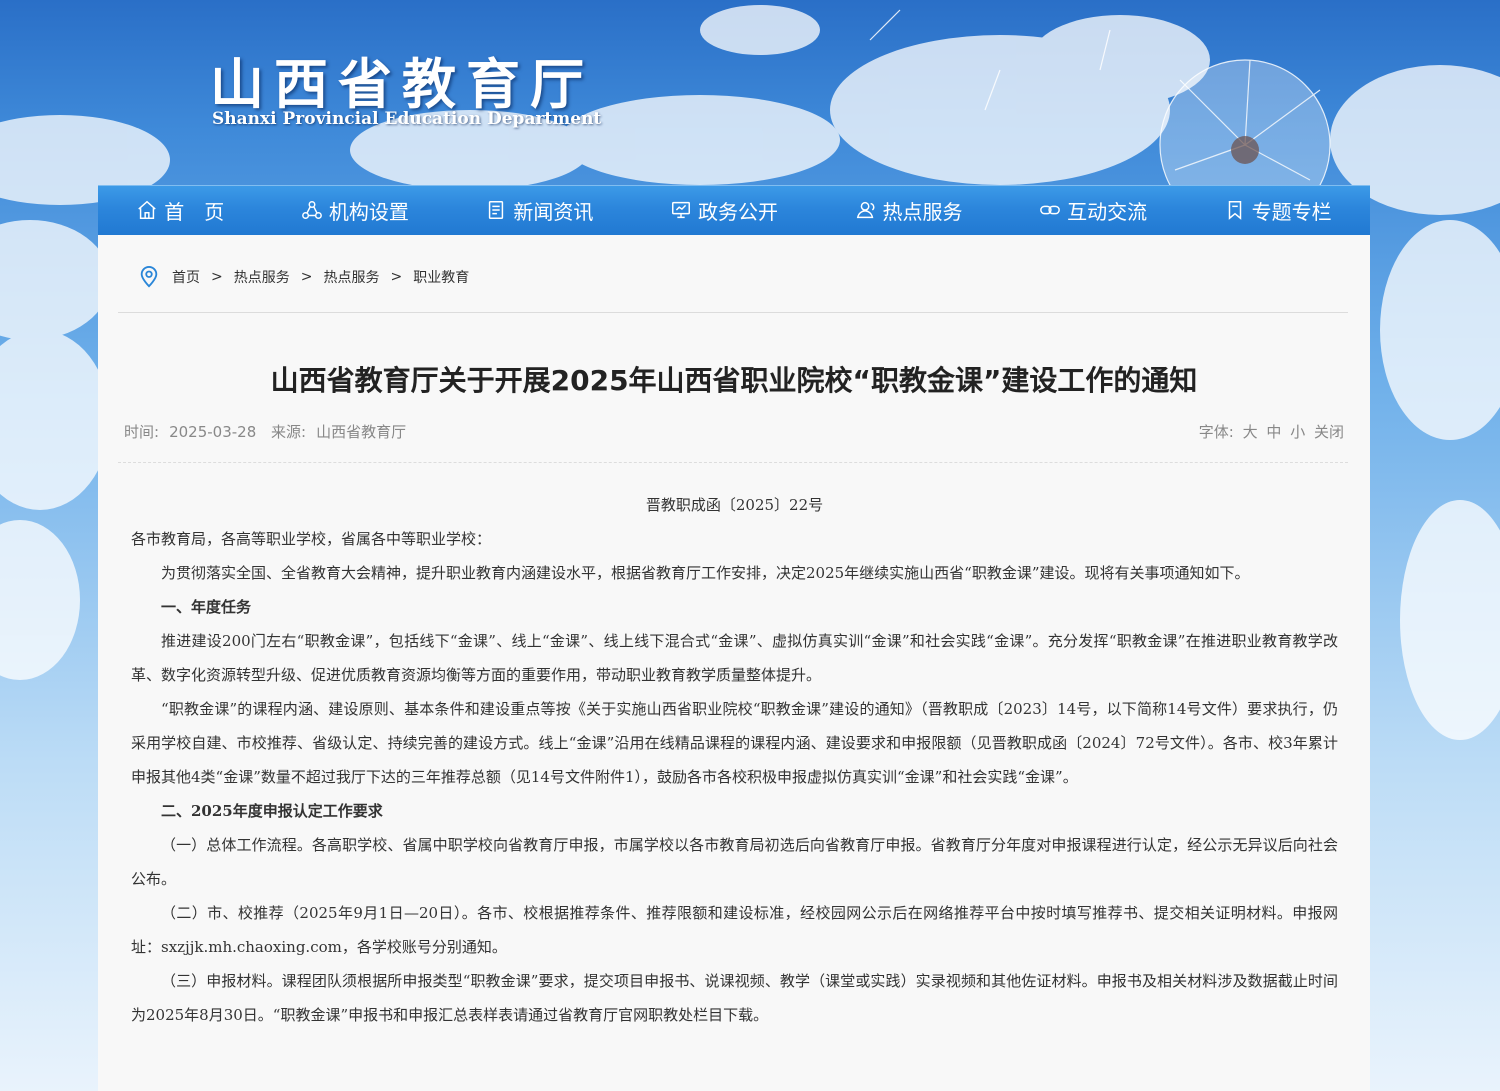 This screenshot has width=1500, height=1091. I want to click on main-nav: 首 页 机构设置 新闻资讯 政务公开 热点服务 互动交流 专题专栏, so click(734, 210).